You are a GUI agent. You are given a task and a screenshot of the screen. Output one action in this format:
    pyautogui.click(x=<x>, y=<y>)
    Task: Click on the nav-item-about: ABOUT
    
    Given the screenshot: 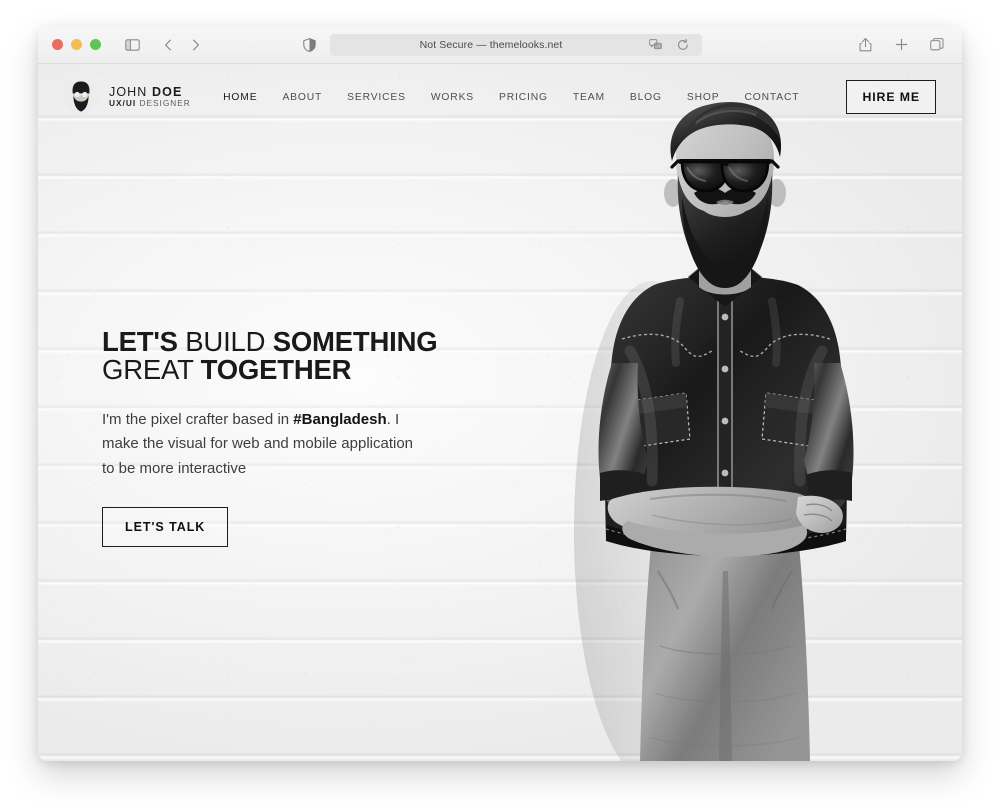 What is the action you would take?
    pyautogui.click(x=302, y=97)
    